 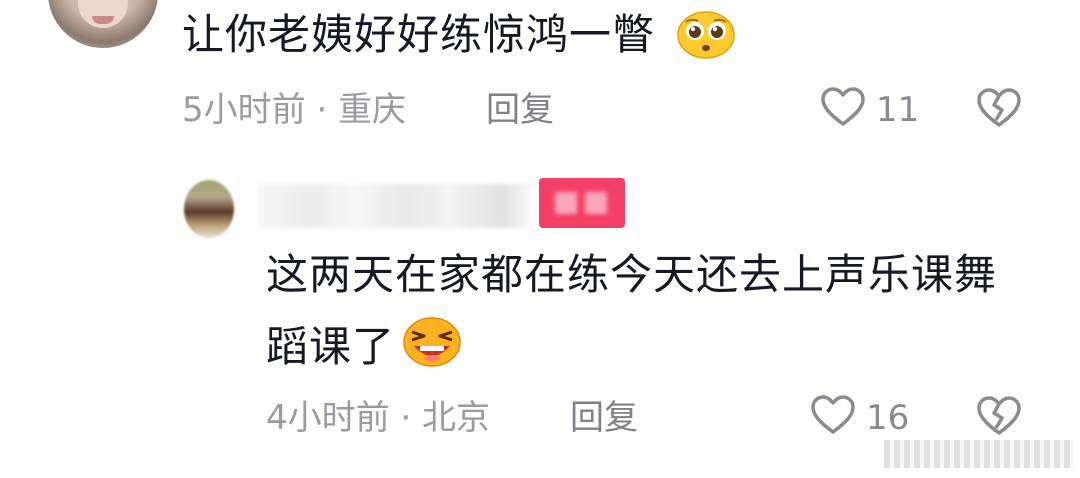 What do you see at coordinates (582, 203) in the screenshot?
I see `author-badge-blurred` at bounding box center [582, 203].